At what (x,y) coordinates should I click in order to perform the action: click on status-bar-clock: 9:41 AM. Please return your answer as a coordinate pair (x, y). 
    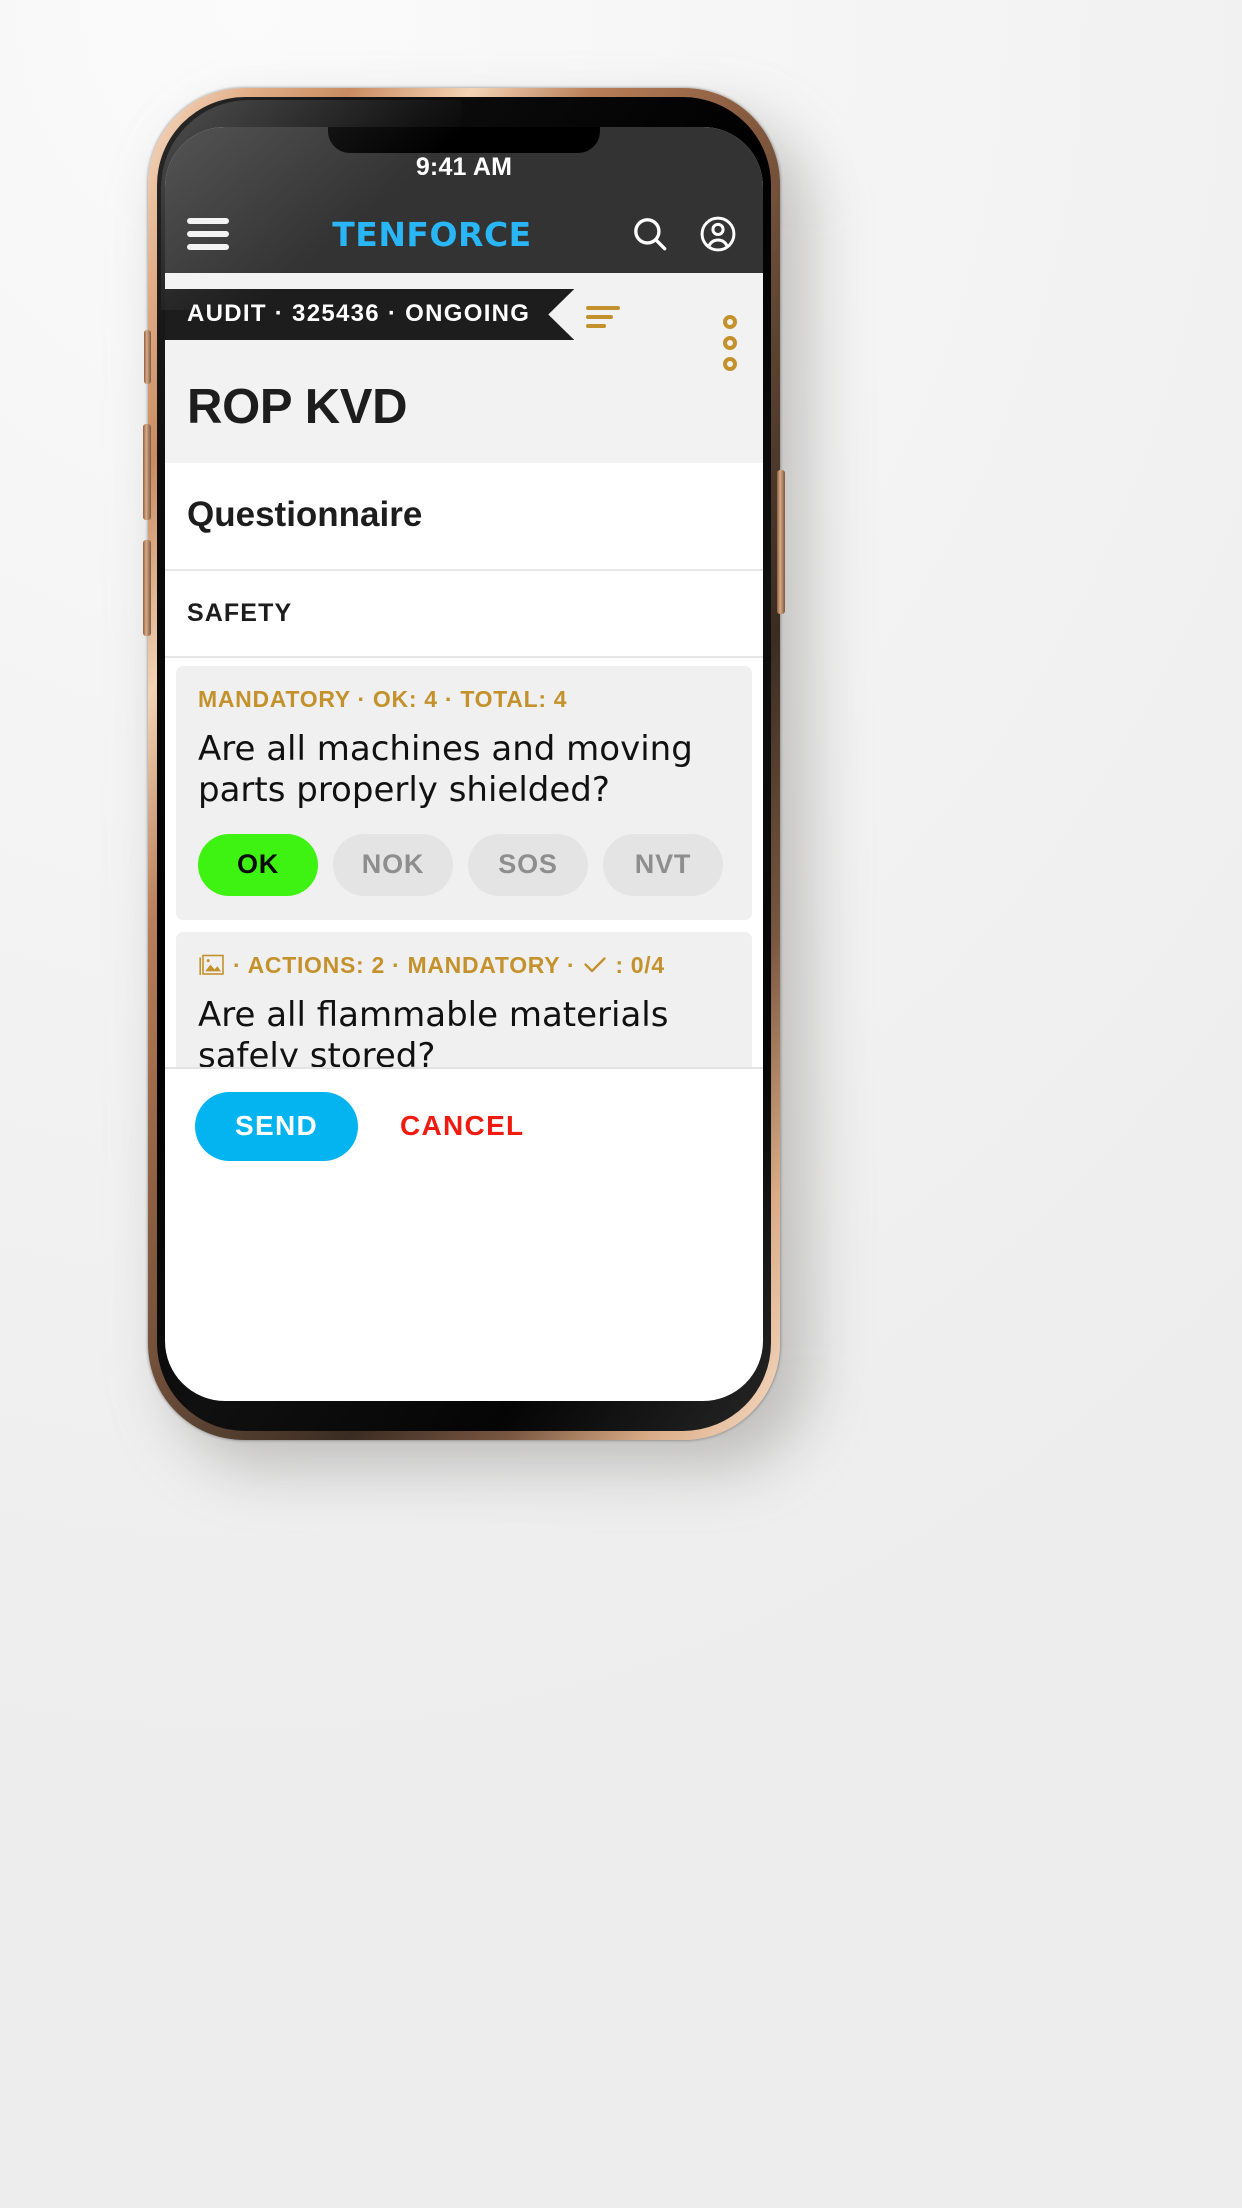
    Looking at the image, I should click on (464, 167).